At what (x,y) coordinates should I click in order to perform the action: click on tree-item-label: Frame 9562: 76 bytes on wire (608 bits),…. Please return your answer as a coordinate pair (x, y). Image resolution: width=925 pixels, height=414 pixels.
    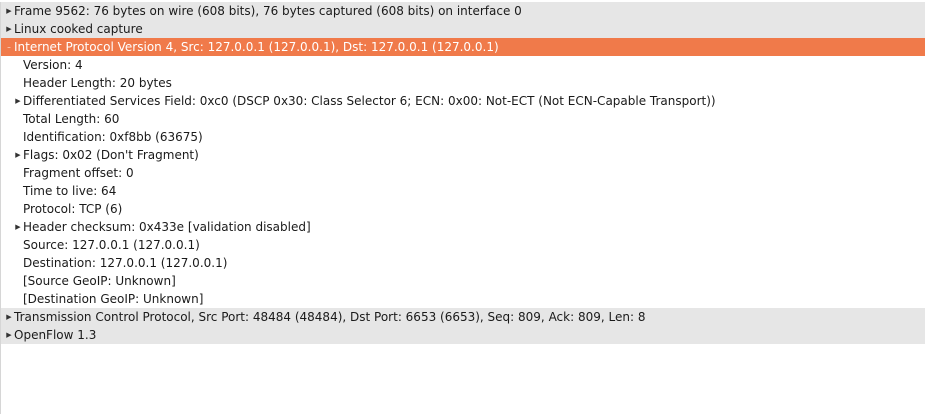
    Looking at the image, I should click on (268, 11).